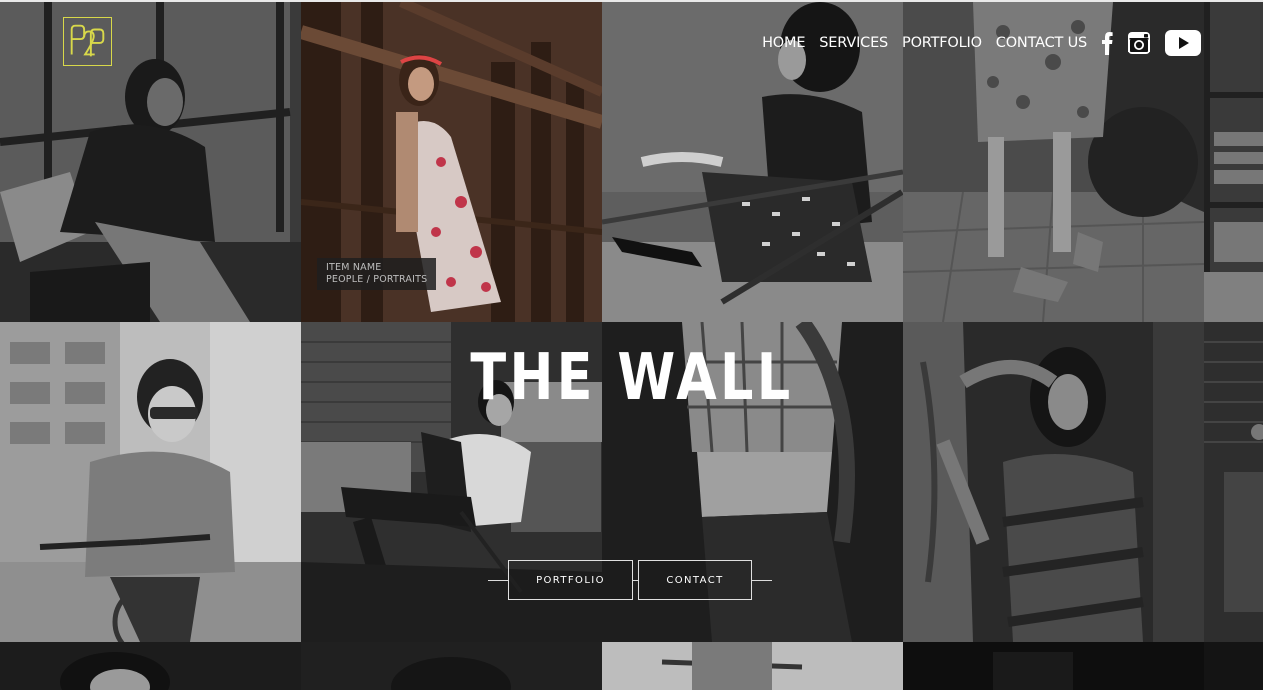 Image resolution: width=1263 pixels, height=690 pixels. I want to click on nav-portfolio: PORTFOLIO, so click(942, 43).